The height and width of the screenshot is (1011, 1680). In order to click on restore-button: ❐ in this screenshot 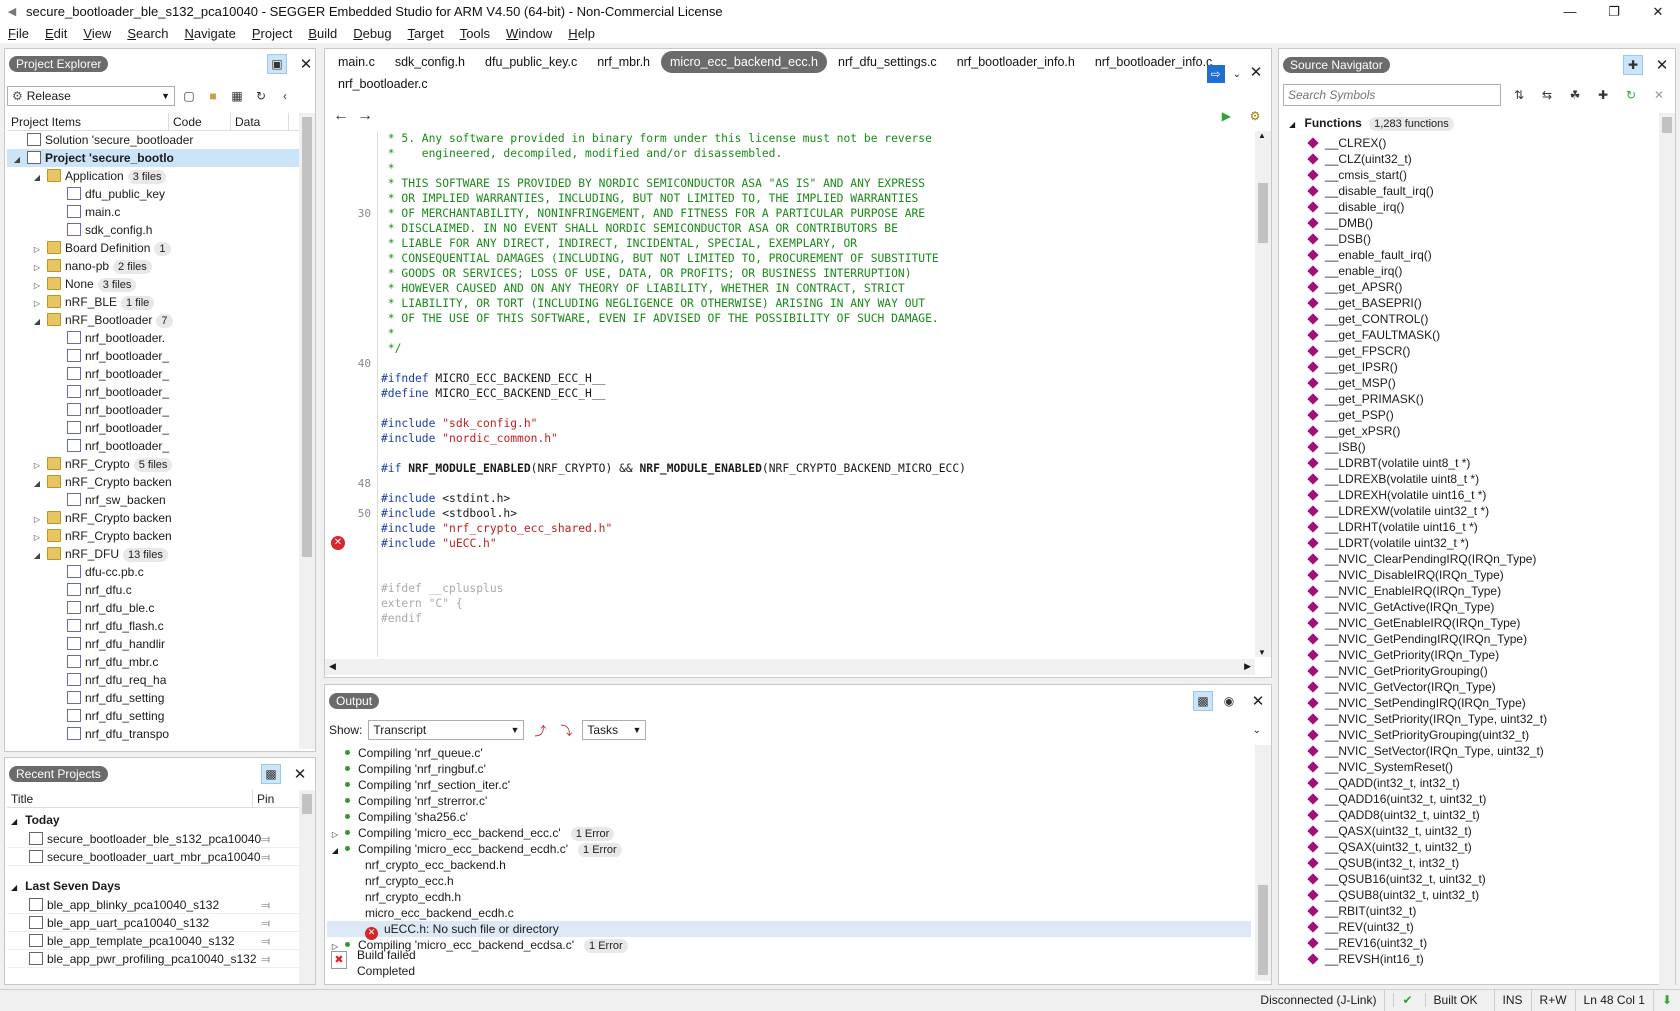, I will do `click(1614, 11)`.